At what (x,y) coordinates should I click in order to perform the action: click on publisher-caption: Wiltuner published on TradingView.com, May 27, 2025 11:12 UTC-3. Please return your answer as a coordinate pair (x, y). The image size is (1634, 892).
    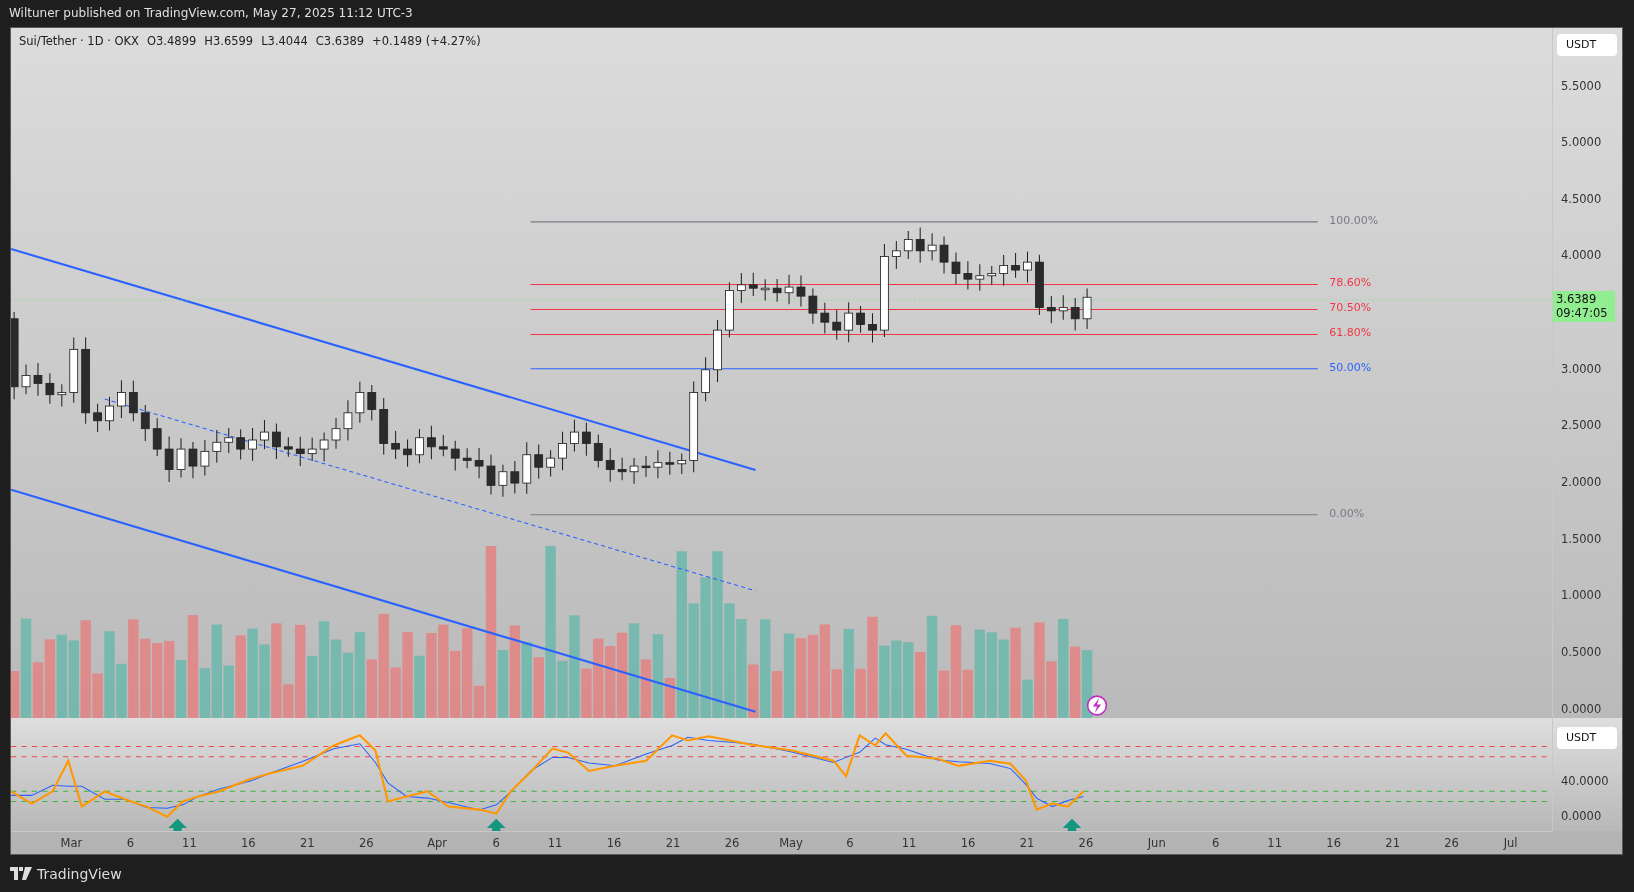
    Looking at the image, I should click on (211, 13).